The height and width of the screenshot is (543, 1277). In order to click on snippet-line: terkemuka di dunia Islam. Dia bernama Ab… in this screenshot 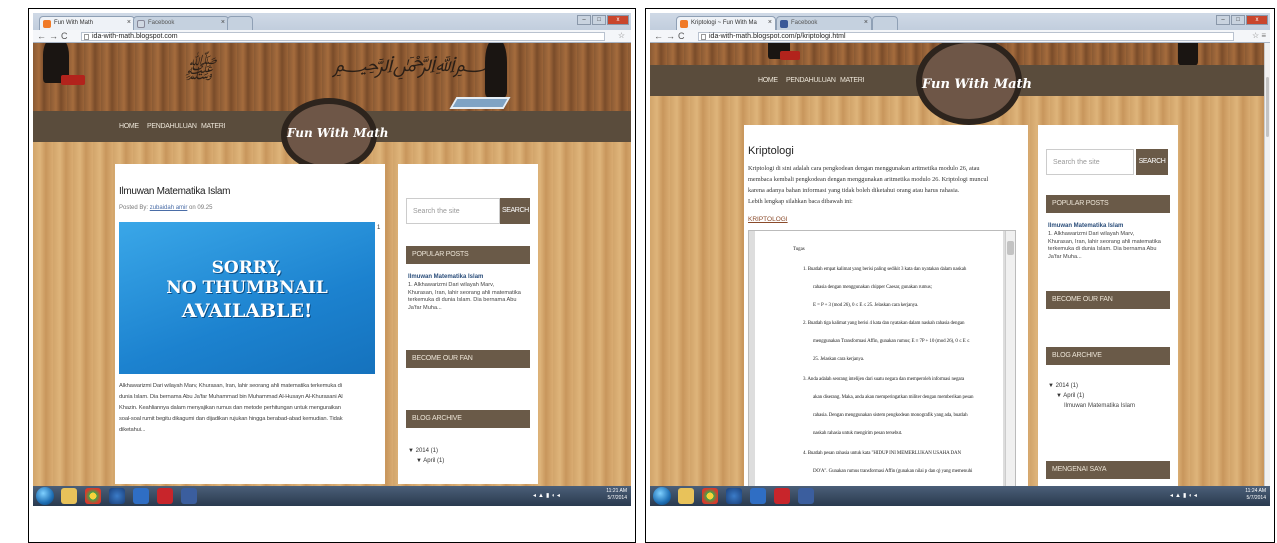, I will do `click(462, 300)`.